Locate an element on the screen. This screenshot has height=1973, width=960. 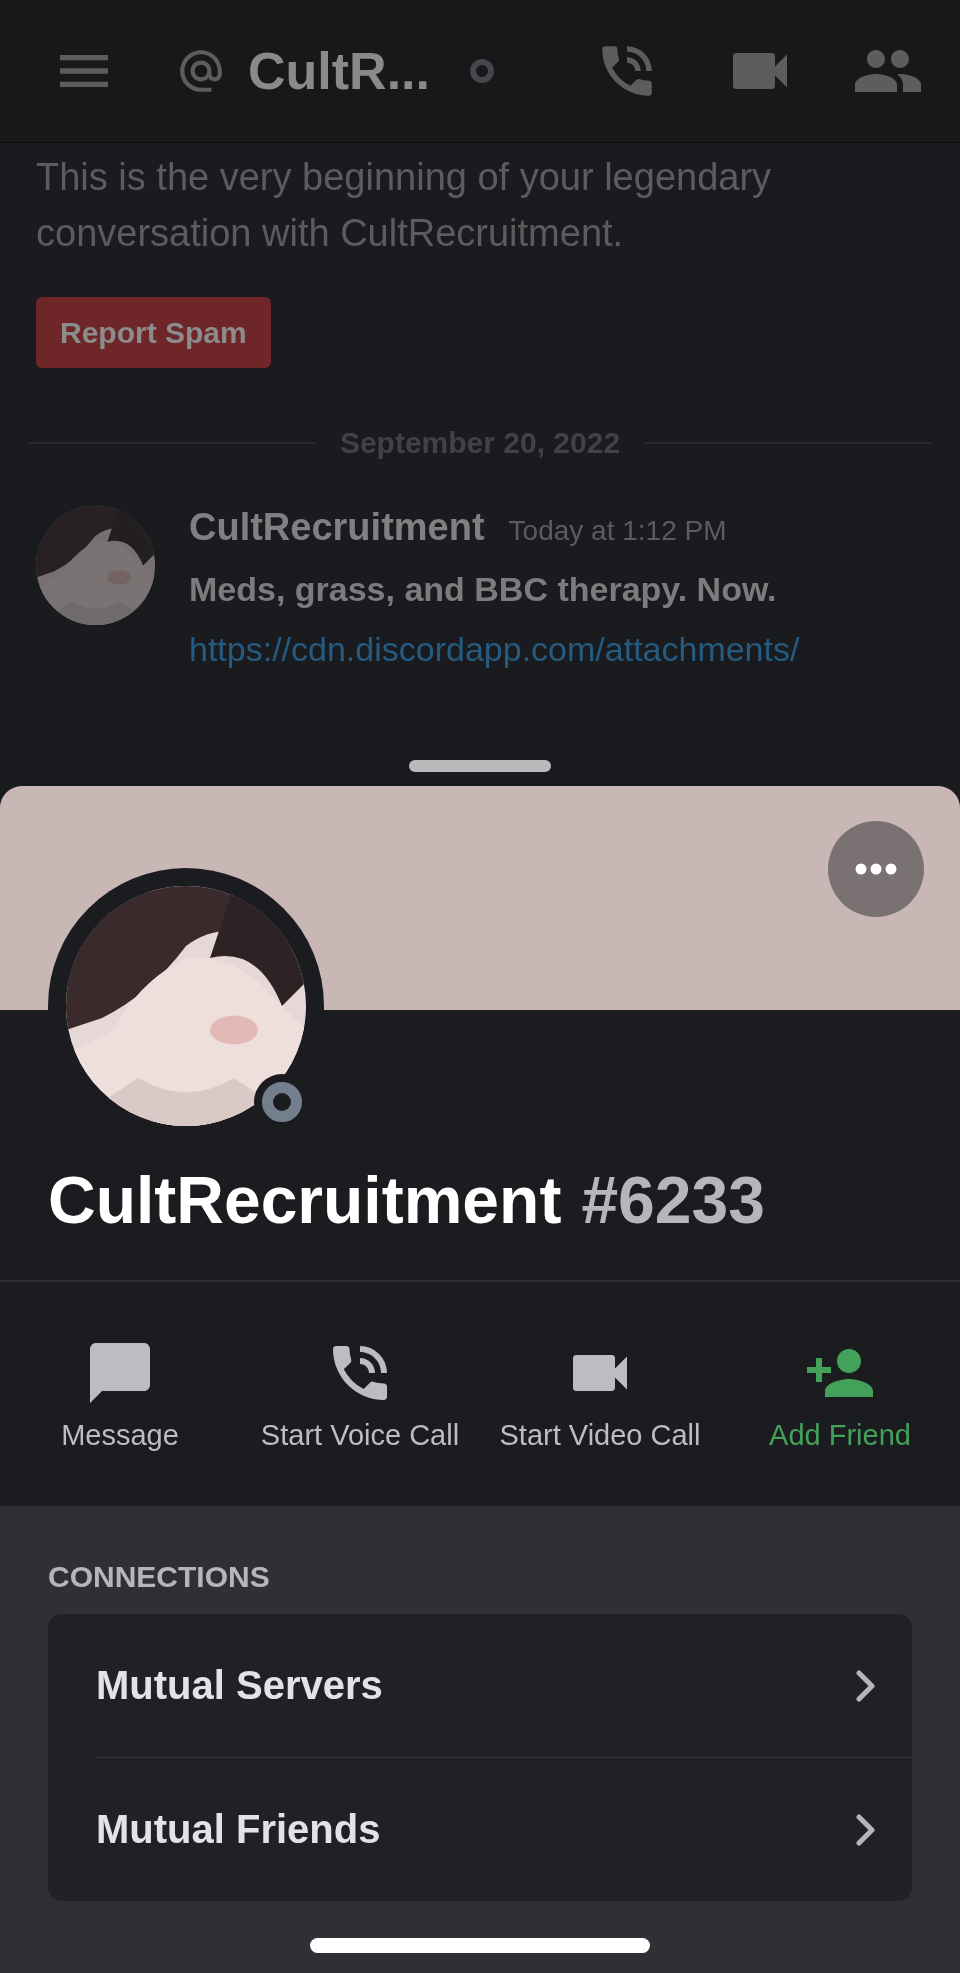
message-time: Today at 1:12 PM is located at coordinates (617, 531).